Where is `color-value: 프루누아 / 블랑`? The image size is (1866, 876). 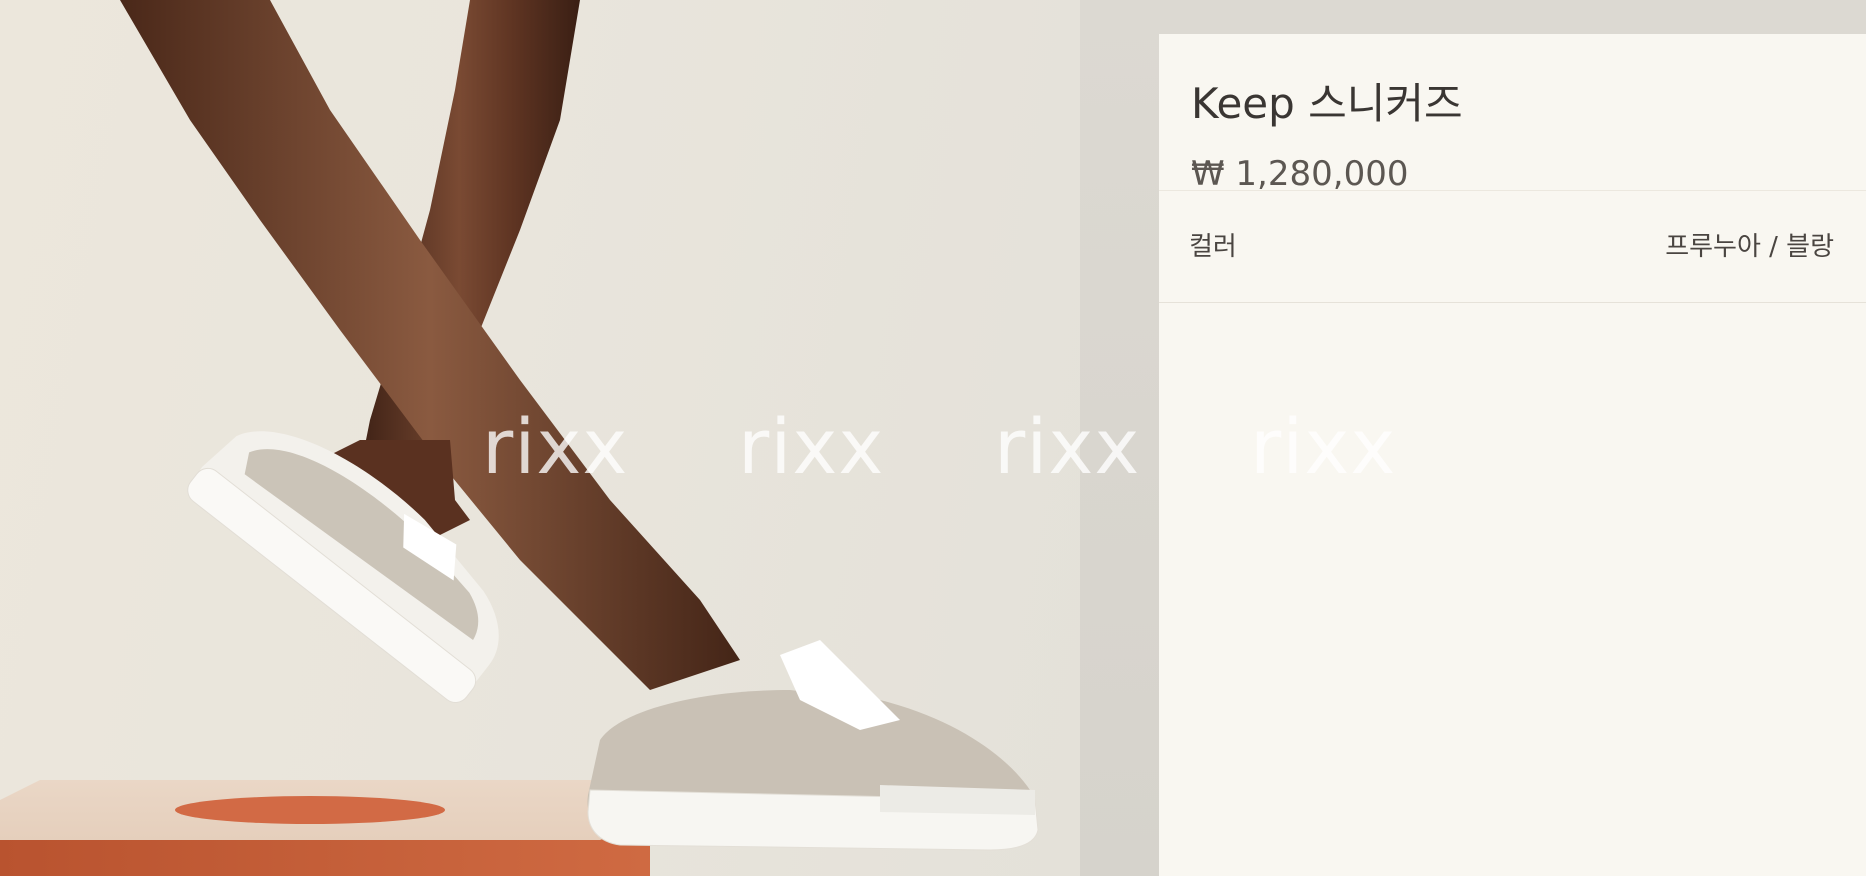 color-value: 프루누아 / 블랑 is located at coordinates (1749, 247).